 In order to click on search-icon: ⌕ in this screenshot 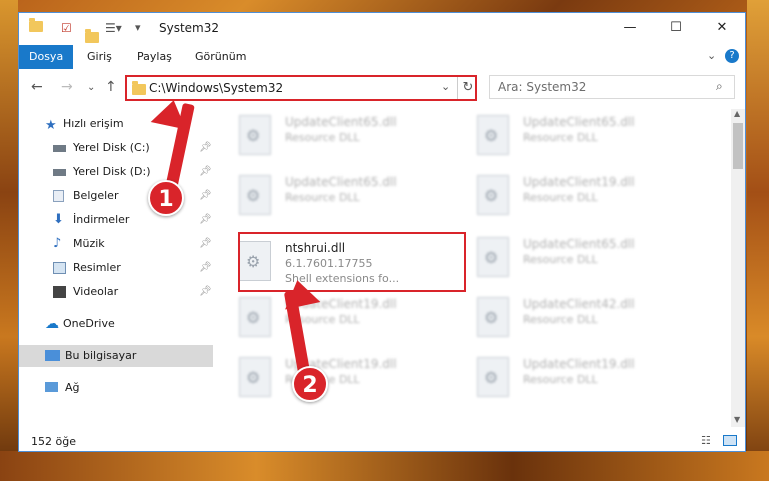, I will do `click(719, 86)`.